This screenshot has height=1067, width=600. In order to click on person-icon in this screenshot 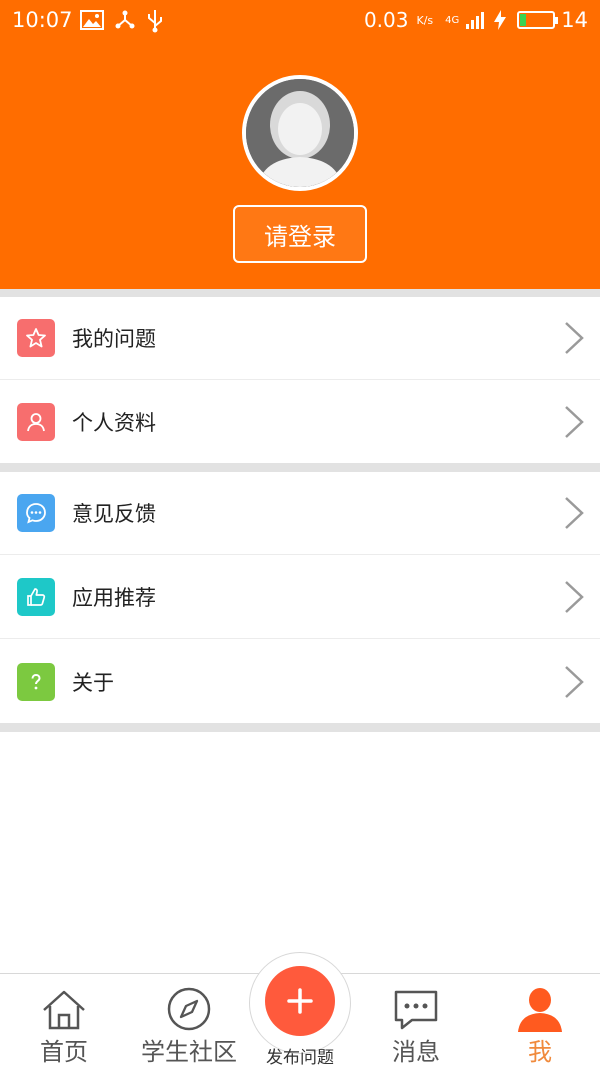, I will do `click(36, 421)`.